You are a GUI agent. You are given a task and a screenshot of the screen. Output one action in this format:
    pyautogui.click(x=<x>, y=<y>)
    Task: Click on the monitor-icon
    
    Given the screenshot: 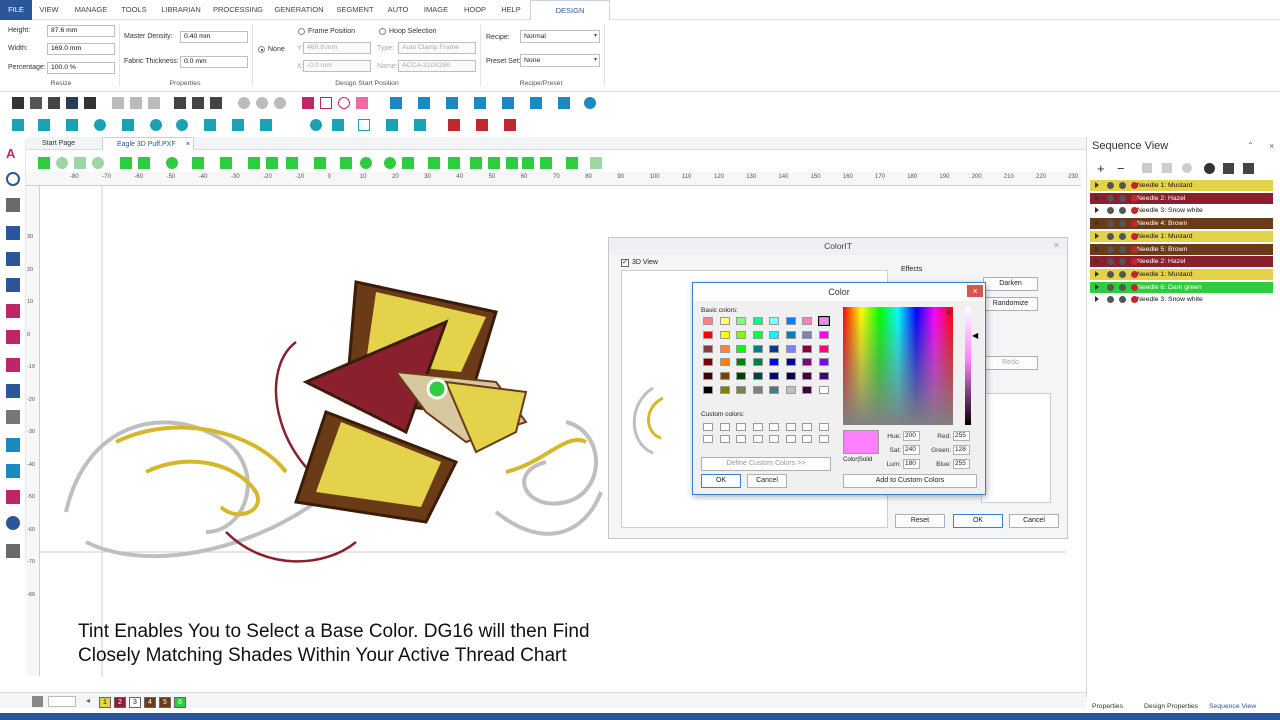 What is the action you would take?
    pyautogui.click(x=126, y=163)
    